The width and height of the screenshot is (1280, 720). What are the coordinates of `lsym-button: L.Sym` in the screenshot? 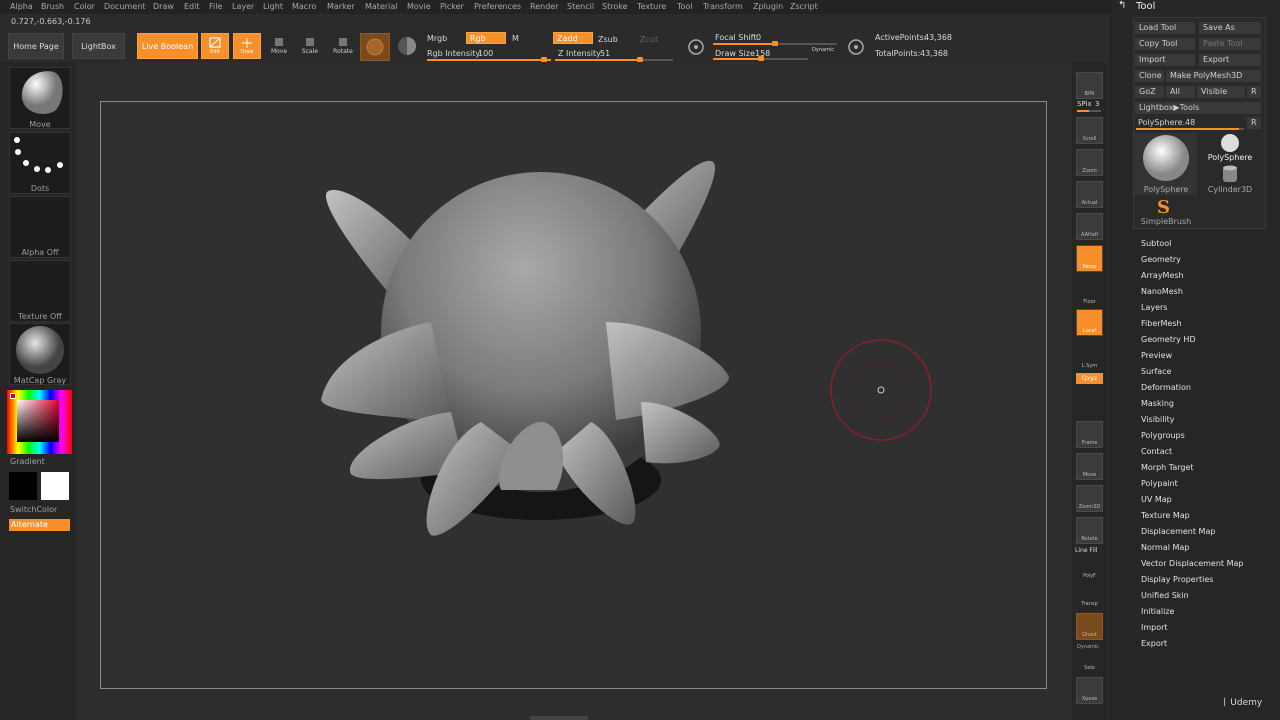 It's located at (1089, 356).